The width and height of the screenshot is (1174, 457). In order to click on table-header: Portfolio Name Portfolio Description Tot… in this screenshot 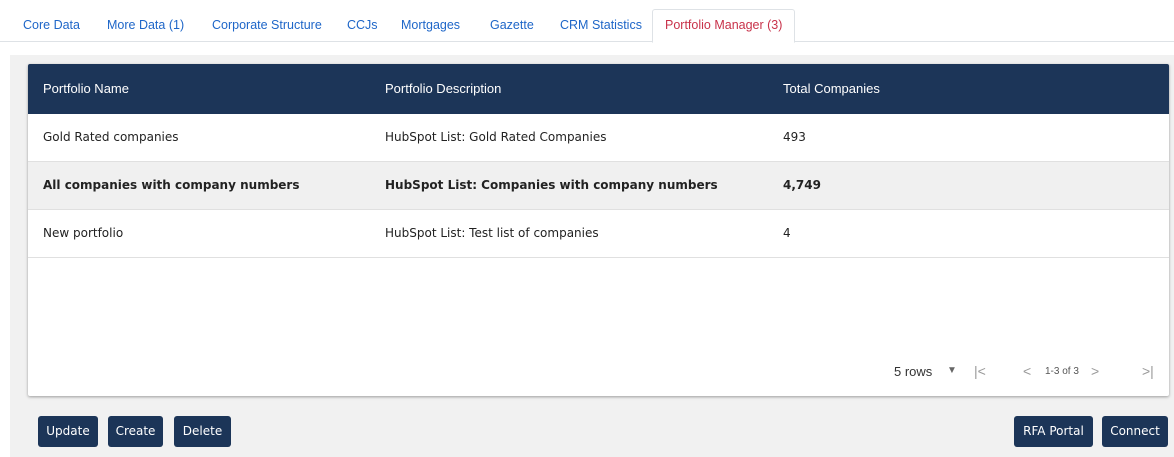, I will do `click(598, 89)`.